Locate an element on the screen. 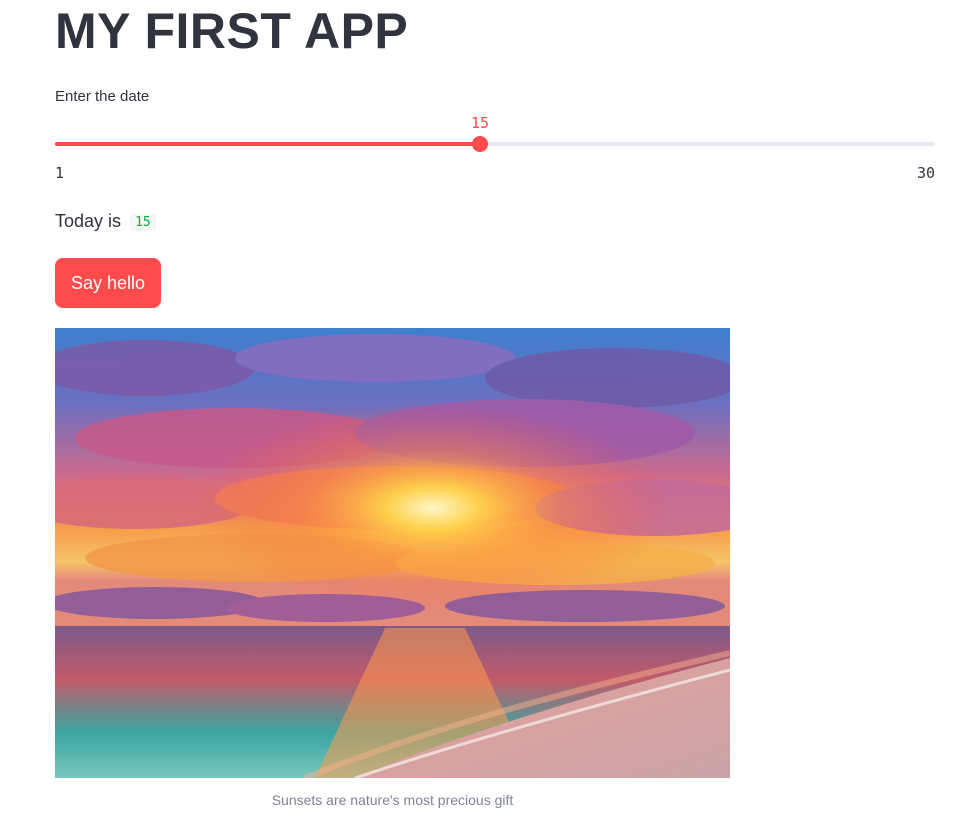  slider-thumb is located at coordinates (480, 144).